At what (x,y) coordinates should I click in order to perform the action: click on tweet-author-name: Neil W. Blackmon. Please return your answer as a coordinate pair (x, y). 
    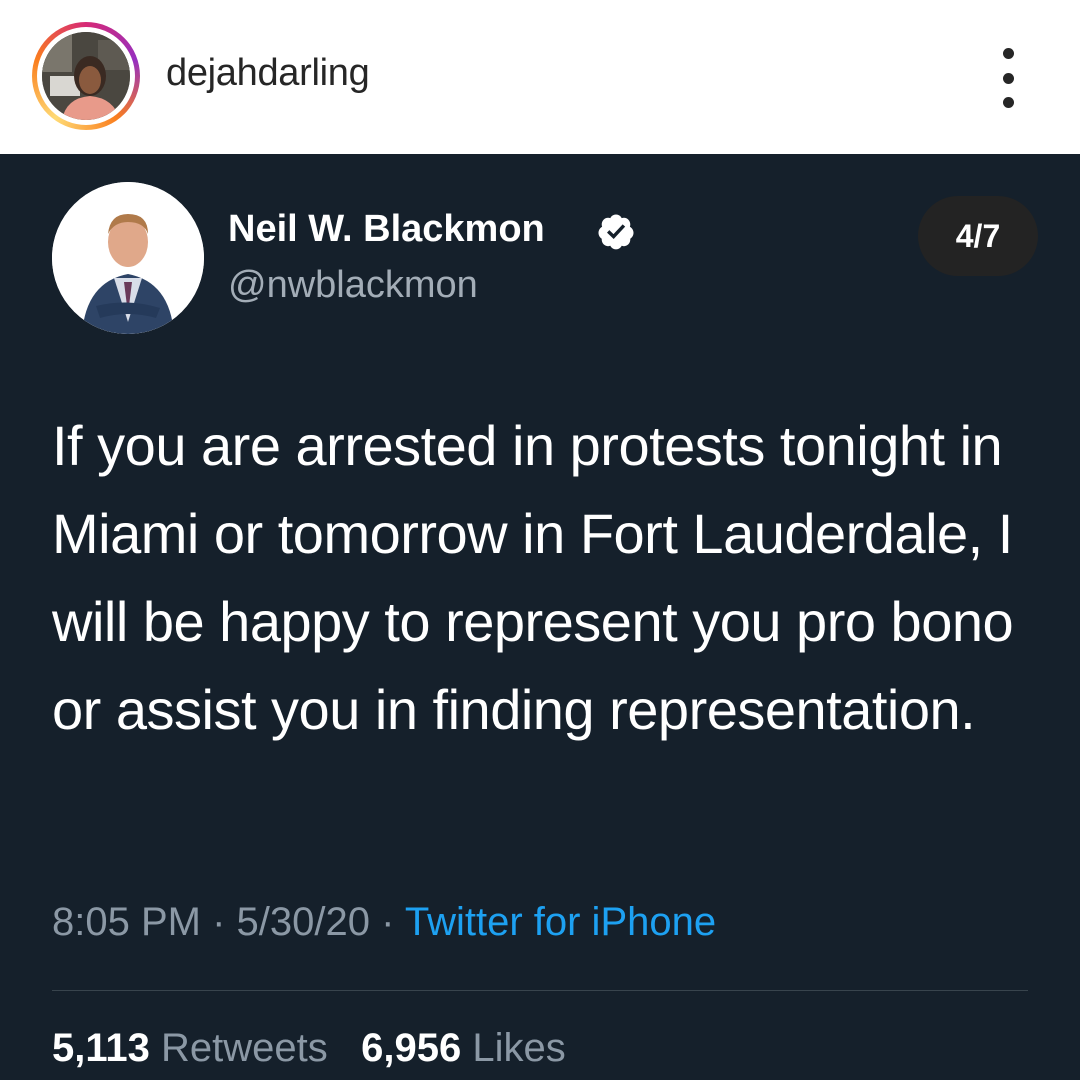
    Looking at the image, I should click on (386, 229).